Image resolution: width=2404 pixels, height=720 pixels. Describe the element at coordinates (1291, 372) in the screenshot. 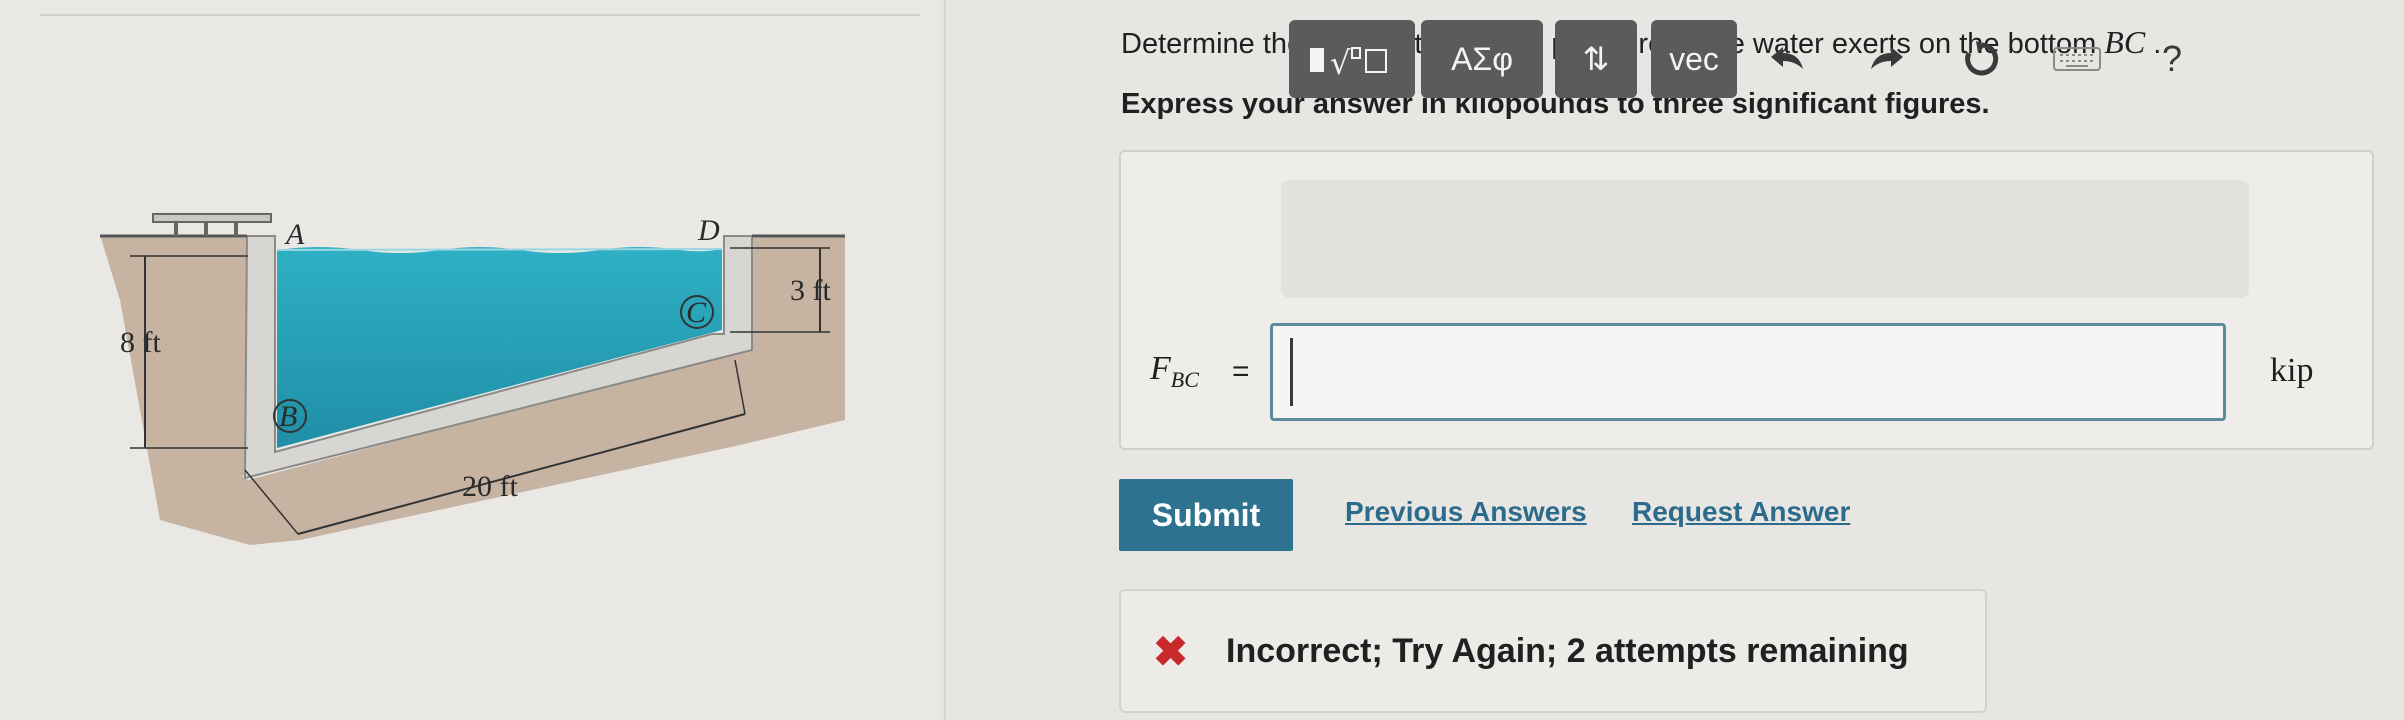

I see `text-caret` at that location.